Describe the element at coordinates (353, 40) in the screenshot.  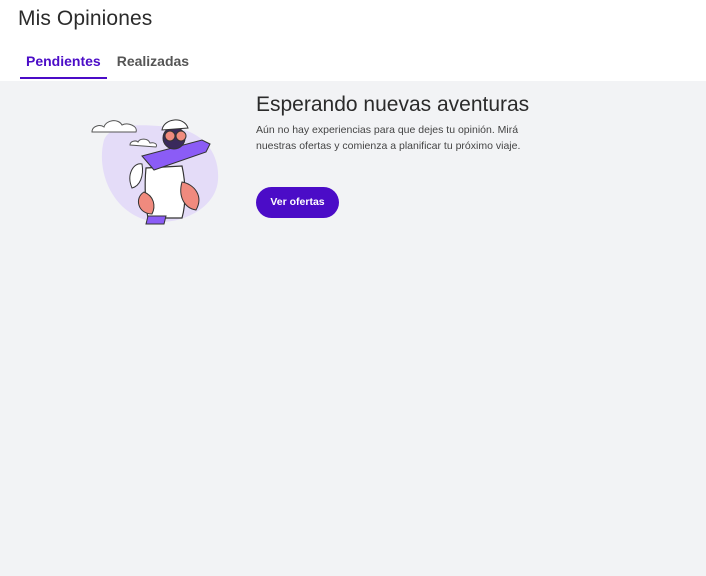
I see `header: Mis Opiniones Pendientes Realizadas` at that location.